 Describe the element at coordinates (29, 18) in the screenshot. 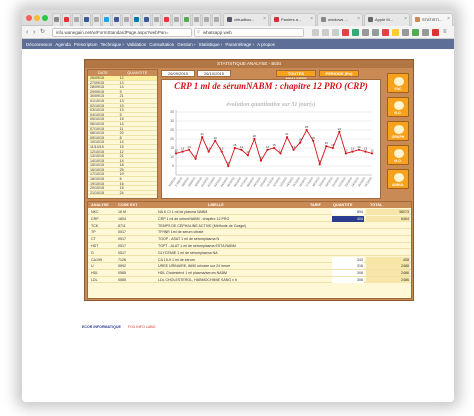

I see `close-window-button` at that location.